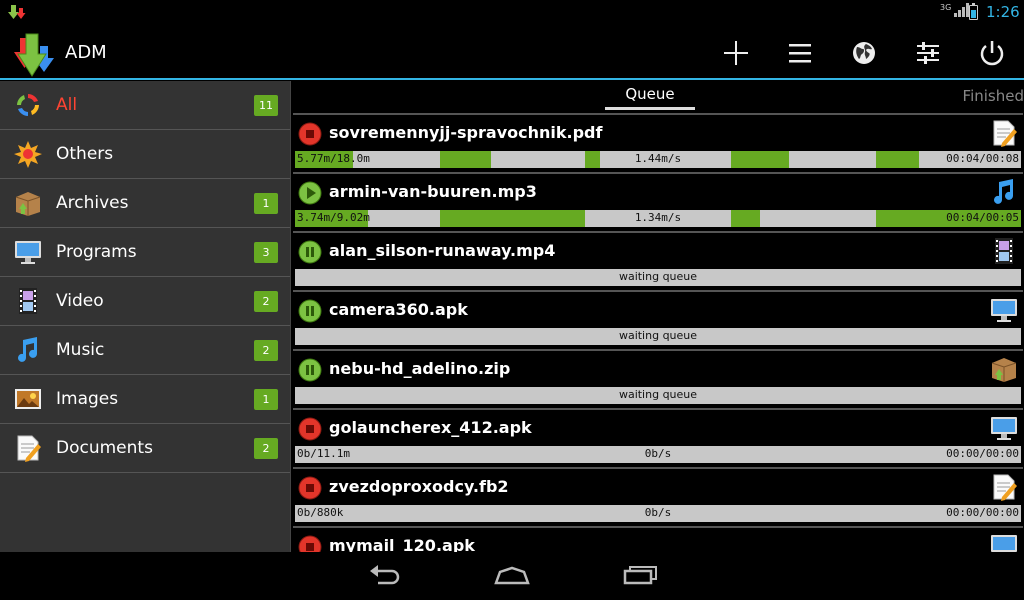  Describe the element at coordinates (955, 10) in the screenshot. I see `signal-icon: 3G` at that location.